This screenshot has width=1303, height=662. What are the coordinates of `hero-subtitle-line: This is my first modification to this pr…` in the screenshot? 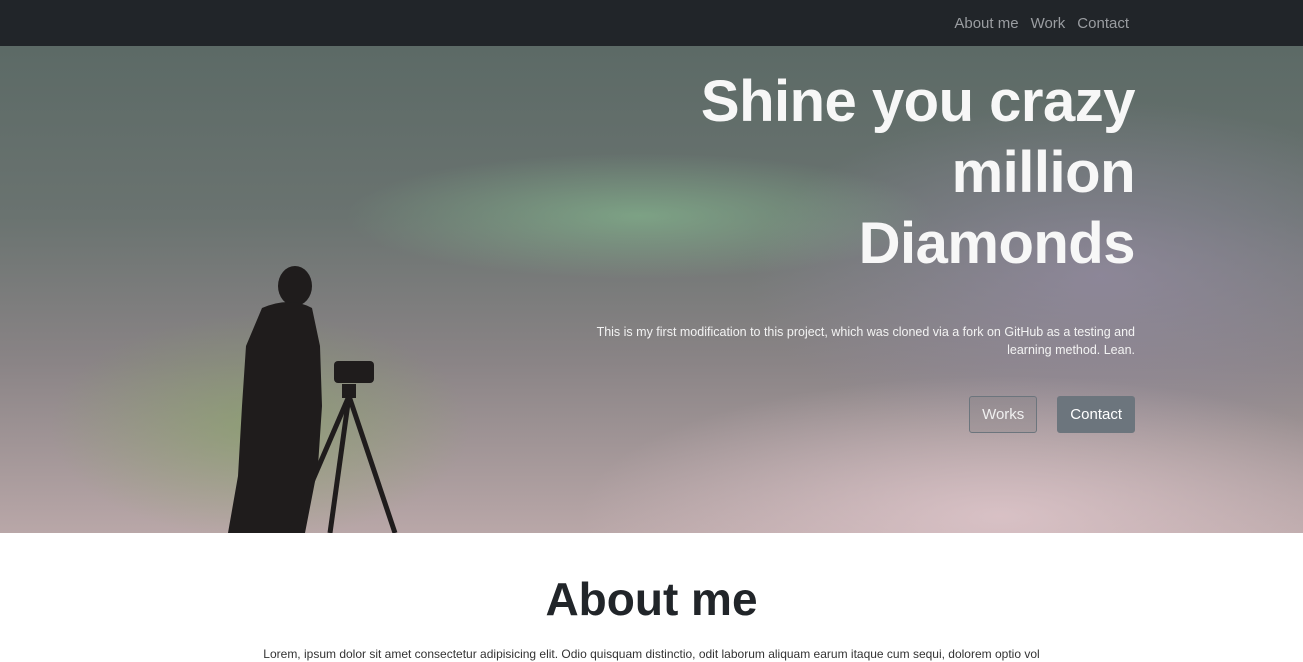 It's located at (865, 332).